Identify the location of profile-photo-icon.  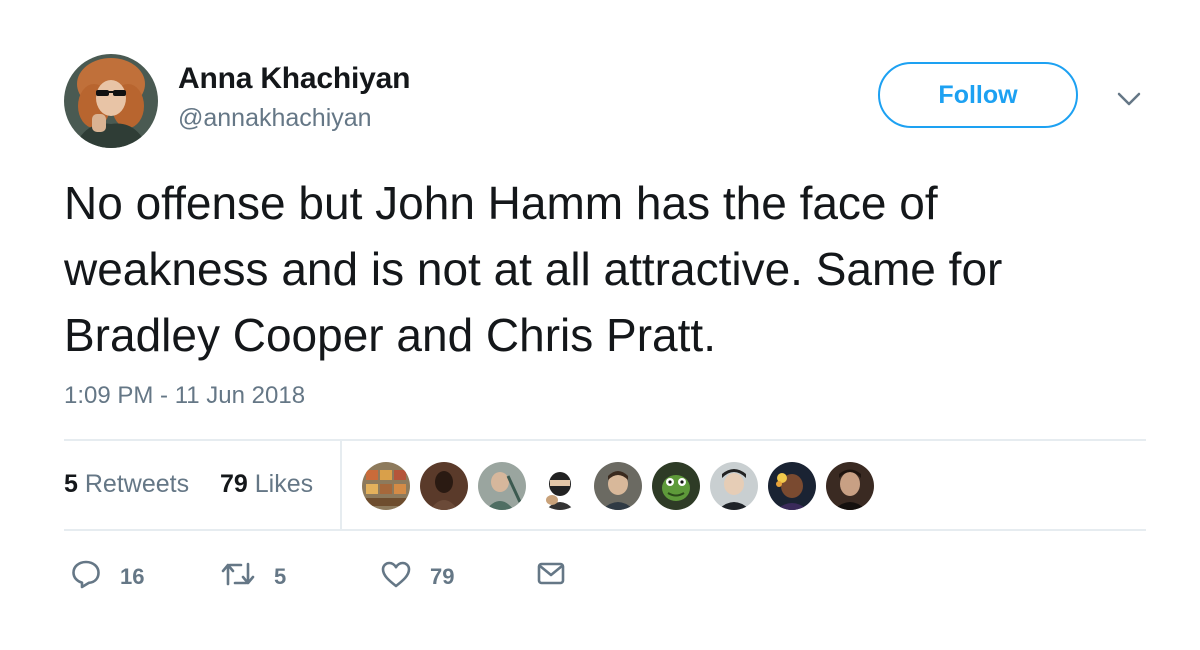
(111, 101).